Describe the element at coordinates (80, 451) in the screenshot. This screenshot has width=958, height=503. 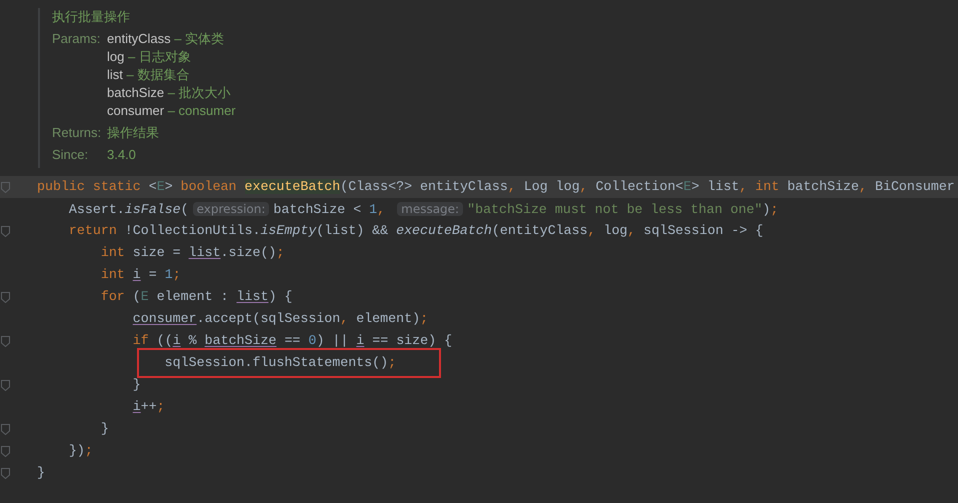
I see `code-line: });` at that location.